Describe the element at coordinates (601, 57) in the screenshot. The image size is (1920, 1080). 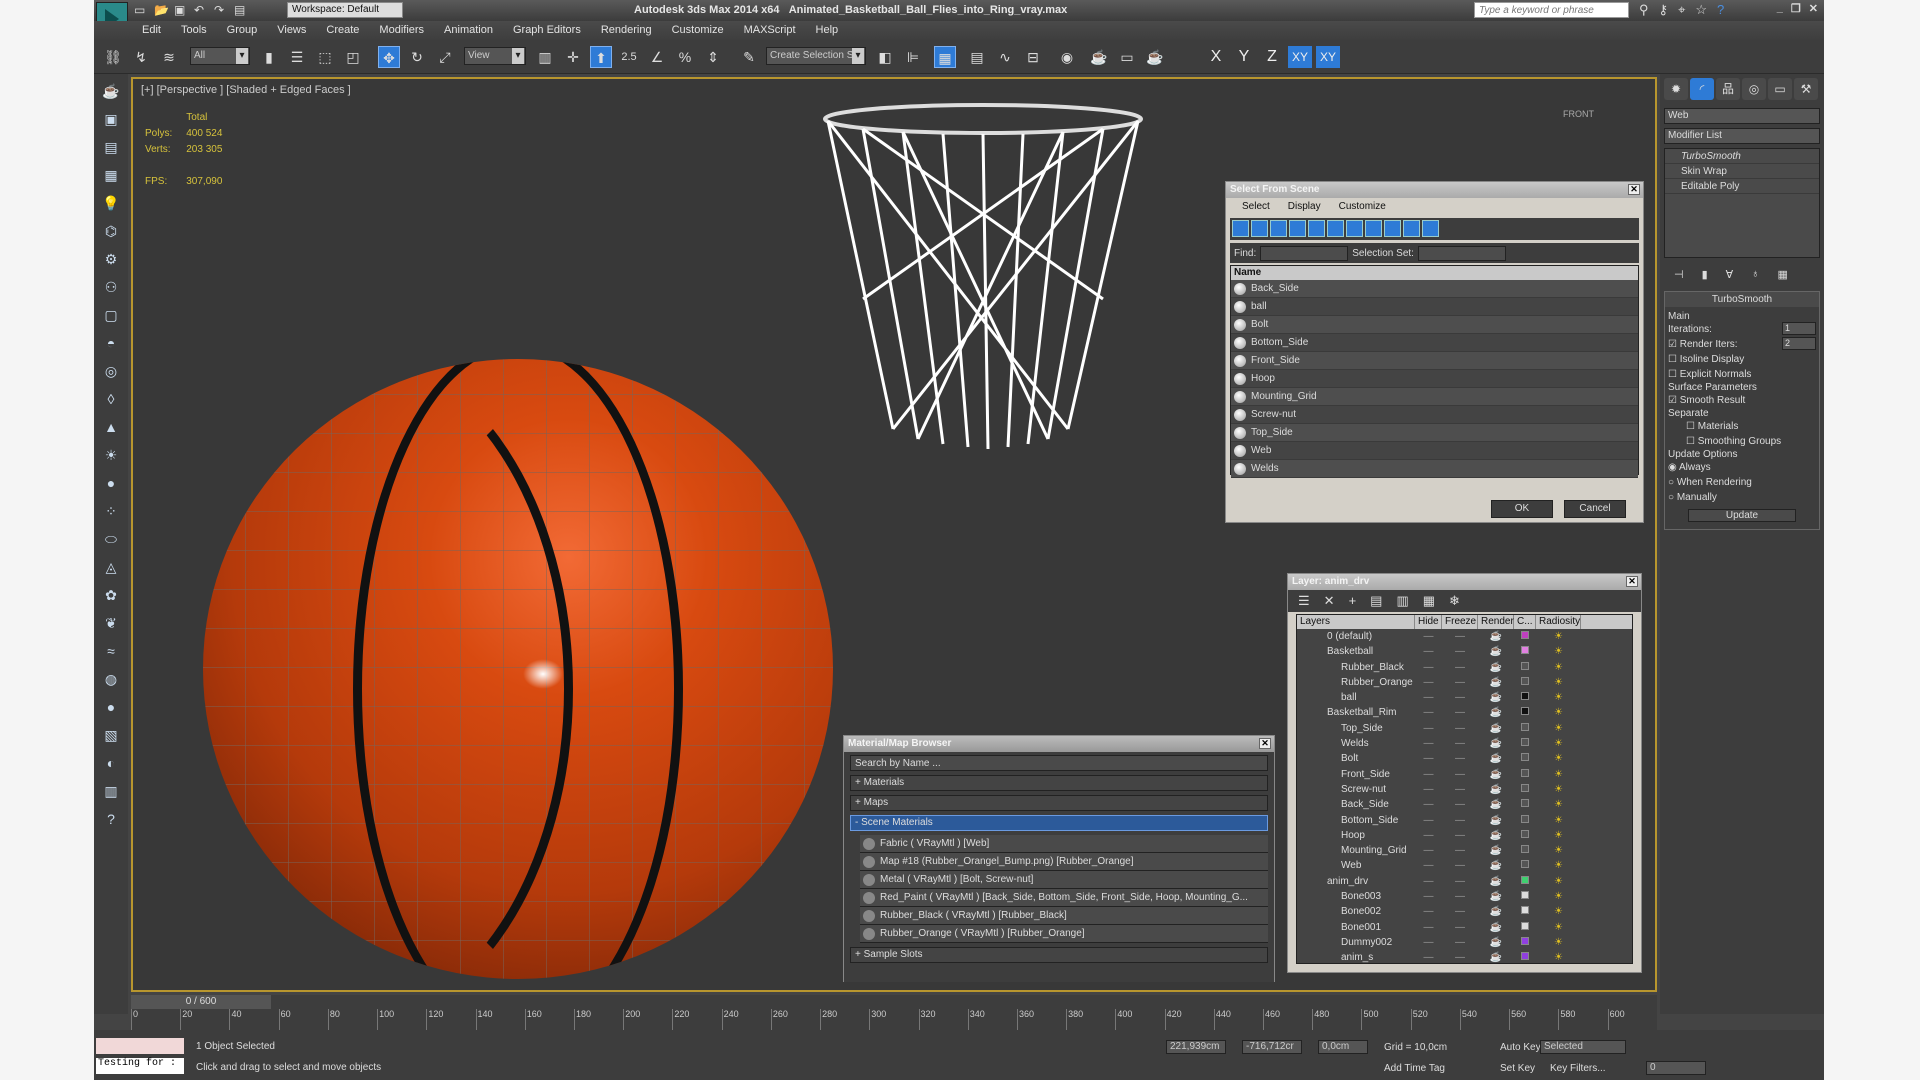
I see `keyboard-shortcut-toggle-icon: ⬆` at that location.